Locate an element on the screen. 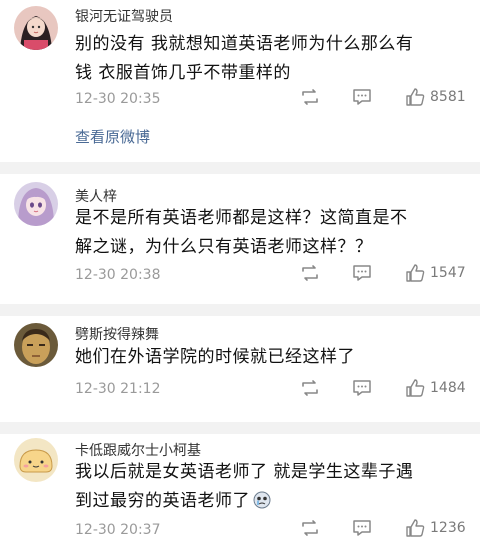 The width and height of the screenshot is (480, 556). comment-text: 她们在外语学院的时候就已经这样了 is located at coordinates (215, 357).